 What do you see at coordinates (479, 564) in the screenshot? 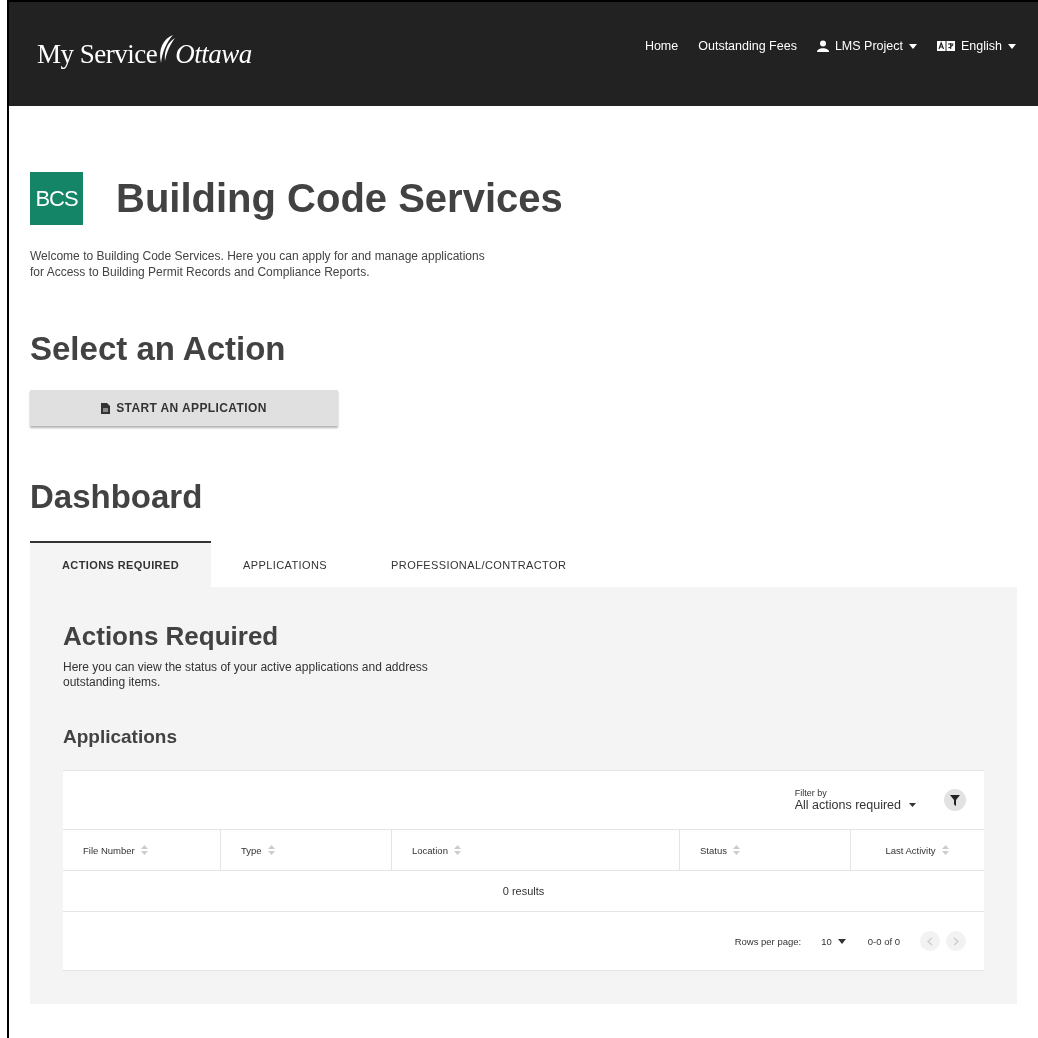
I see `tab: PROFESSIONAL/CONTRACTOR` at bounding box center [479, 564].